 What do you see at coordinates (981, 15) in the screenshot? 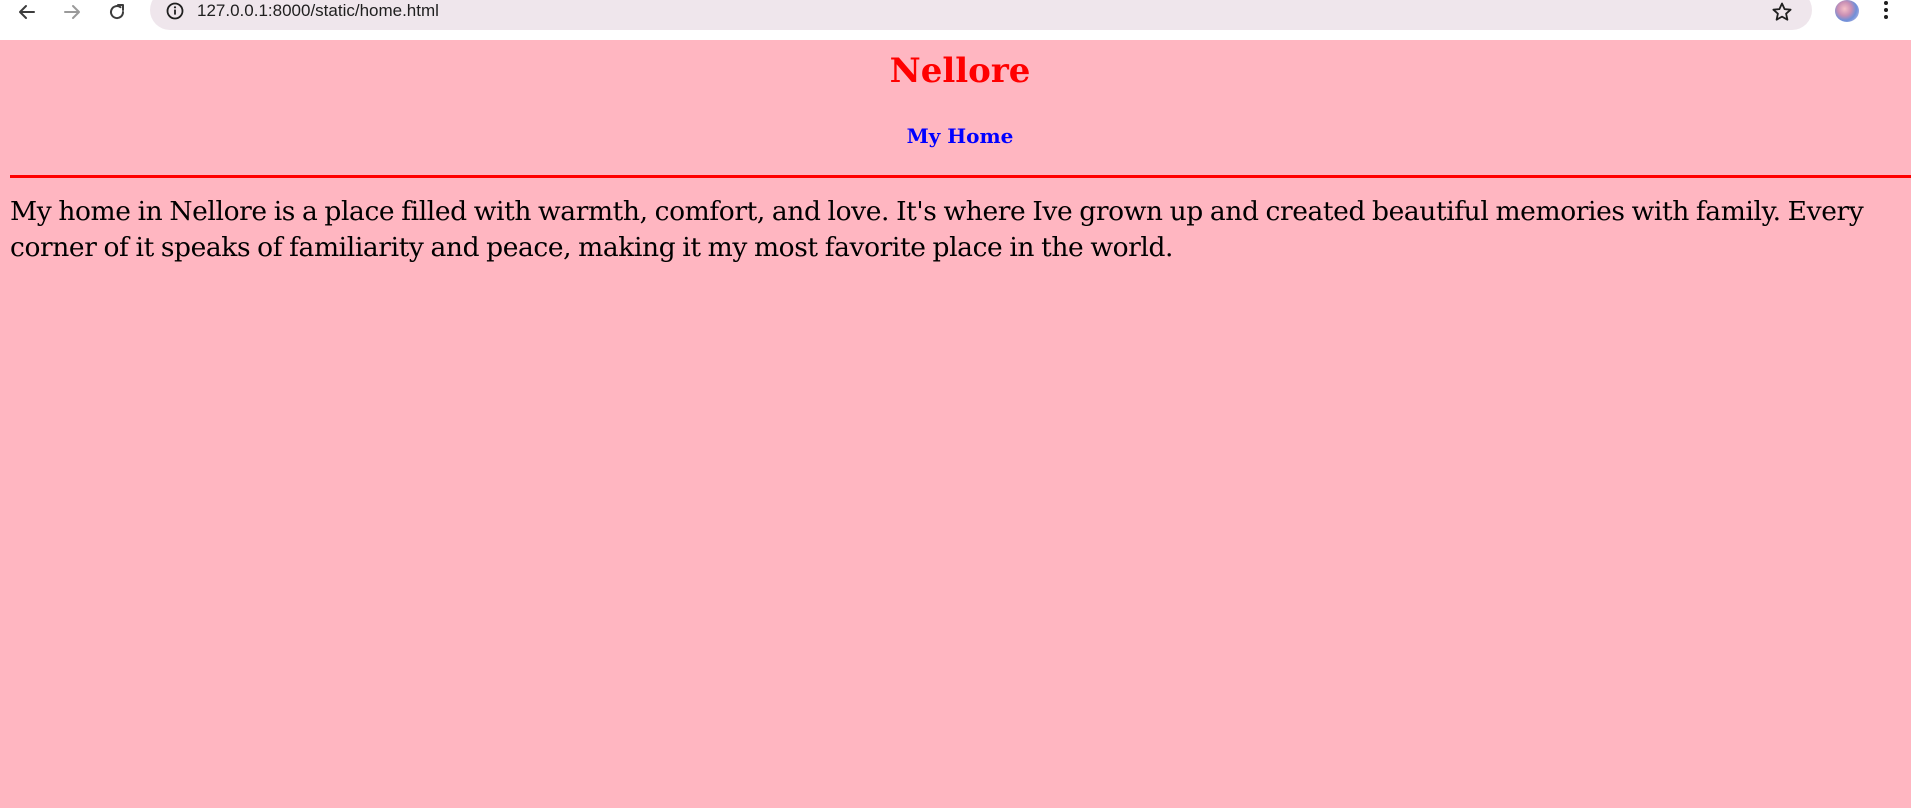
I see `address-bar: 127.0.0.1:8000/static/home.html` at bounding box center [981, 15].